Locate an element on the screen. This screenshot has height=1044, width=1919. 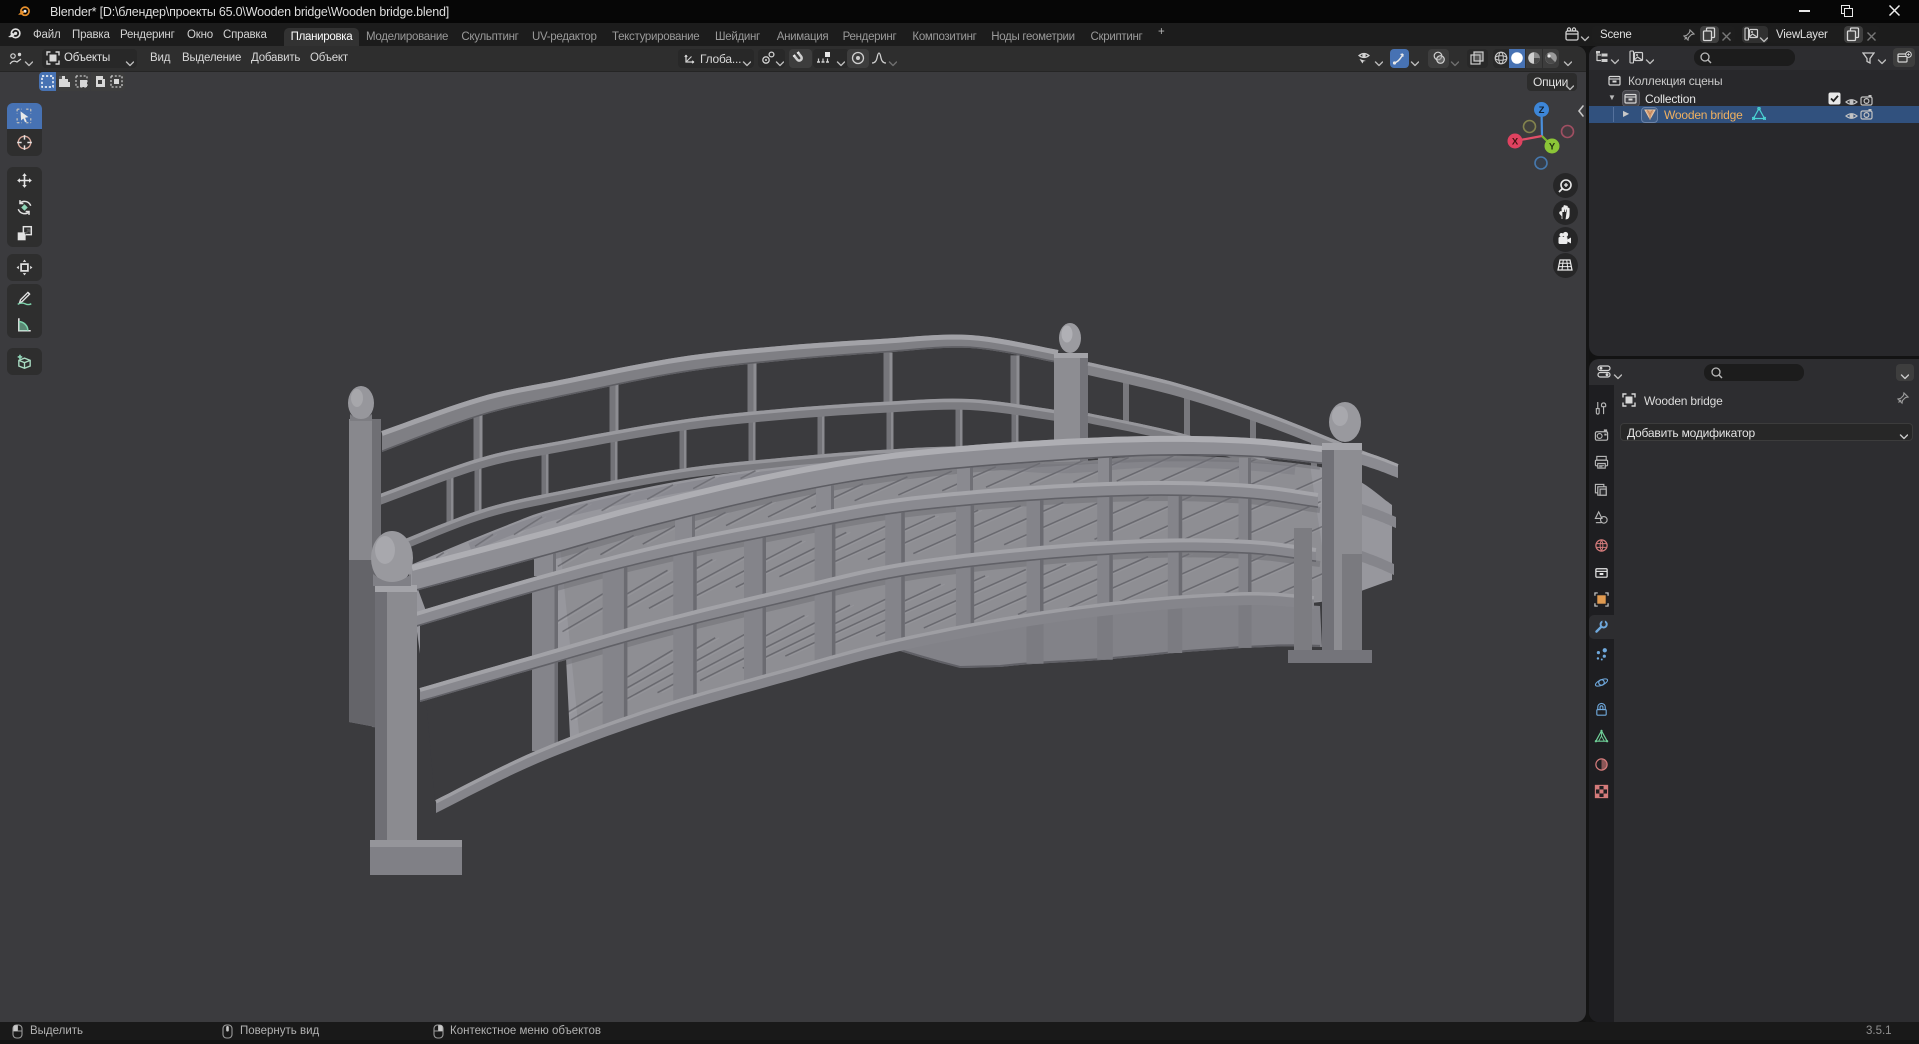
svg-text: Z is located at coordinates (1542, 110).